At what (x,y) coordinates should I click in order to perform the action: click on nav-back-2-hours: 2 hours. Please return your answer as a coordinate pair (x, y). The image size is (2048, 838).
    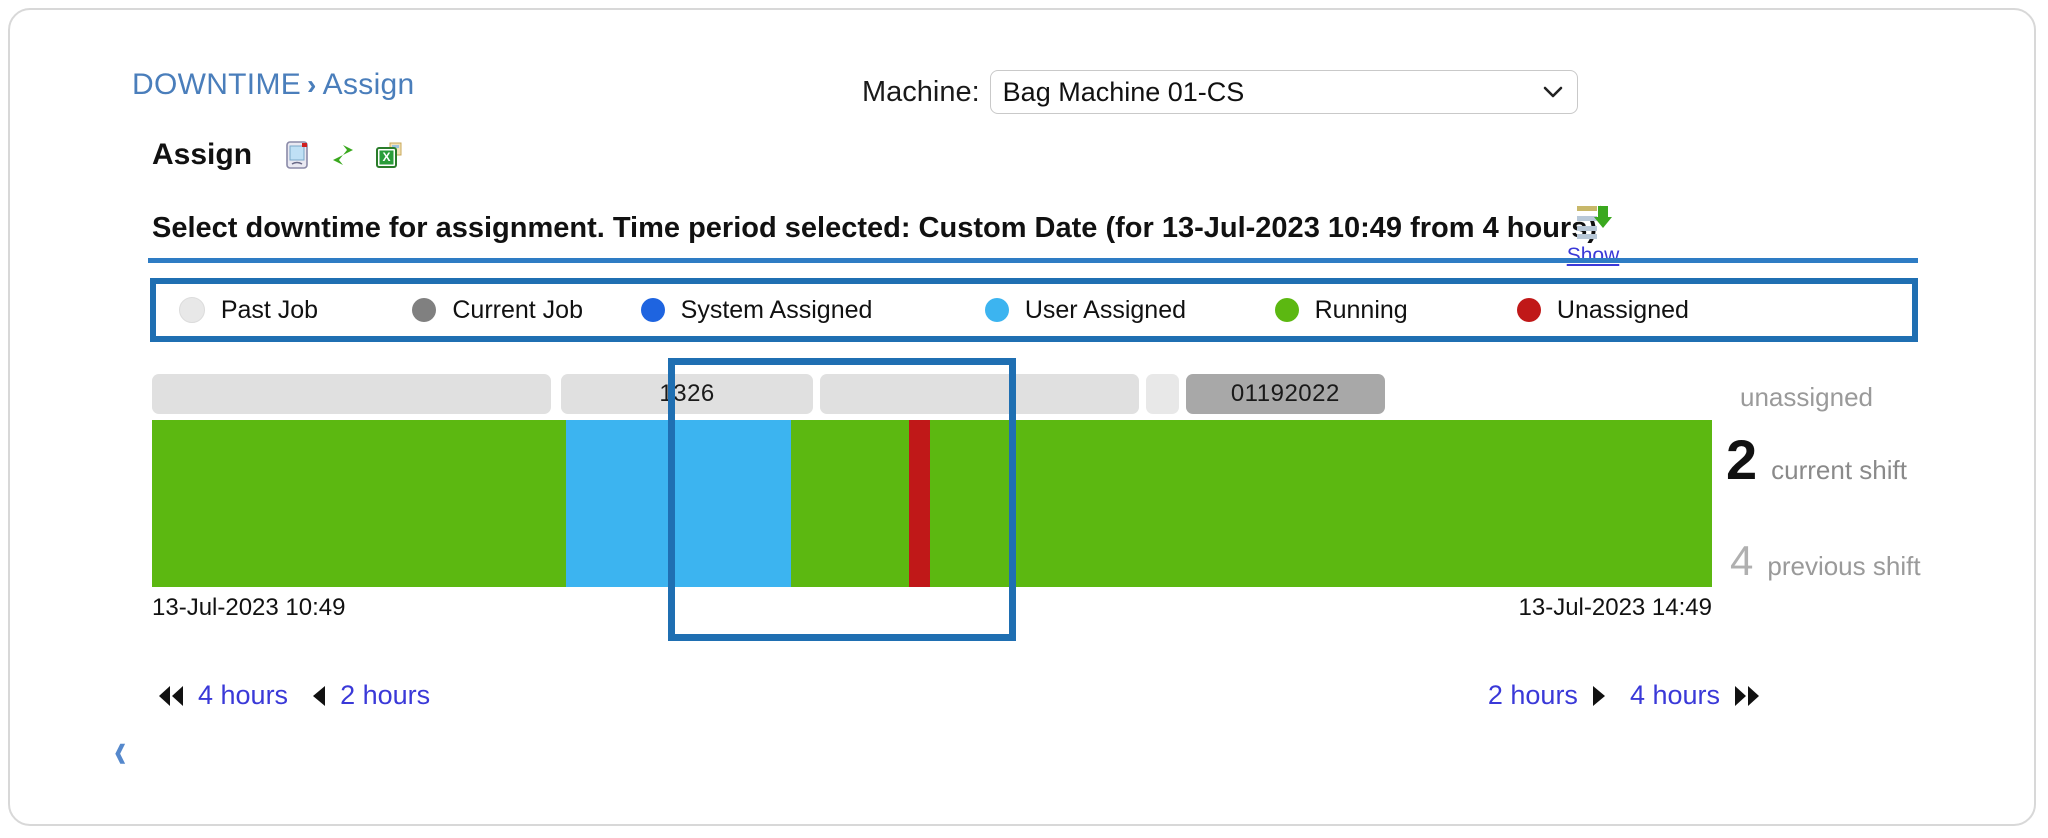
    Looking at the image, I should click on (385, 695).